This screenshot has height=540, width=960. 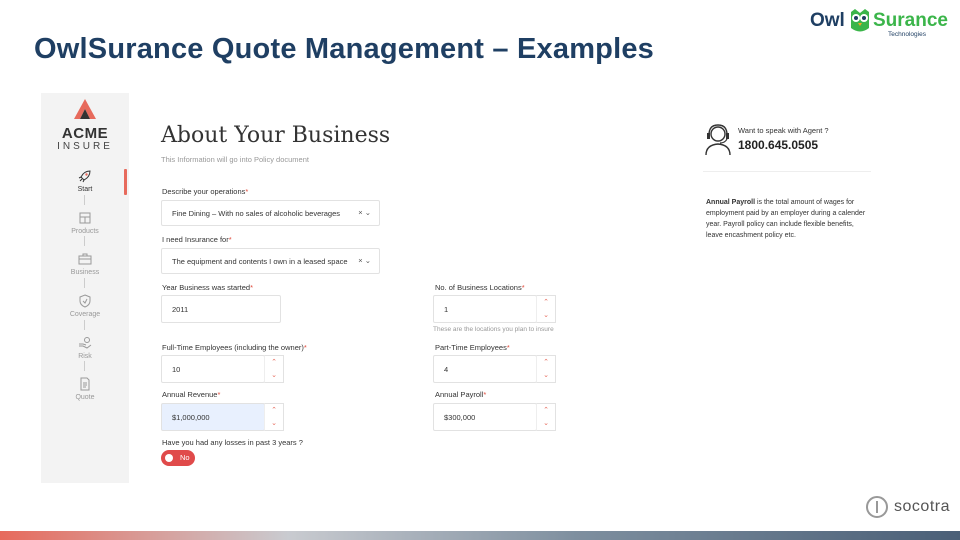 I want to click on payroll-label: Annual Payroll*, so click(x=461, y=394).